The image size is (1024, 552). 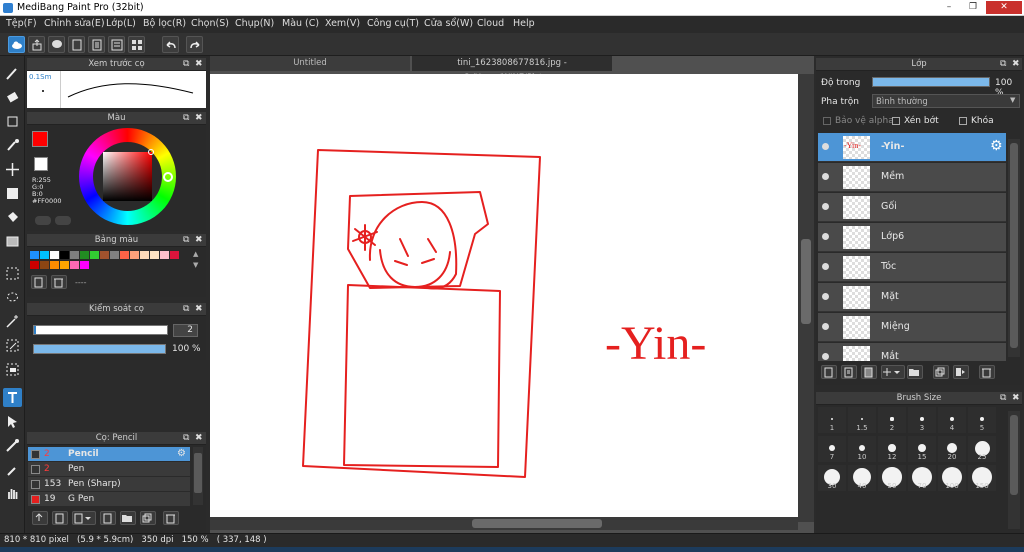 What do you see at coordinates (136, 44) in the screenshot?
I see `grid-button` at bounding box center [136, 44].